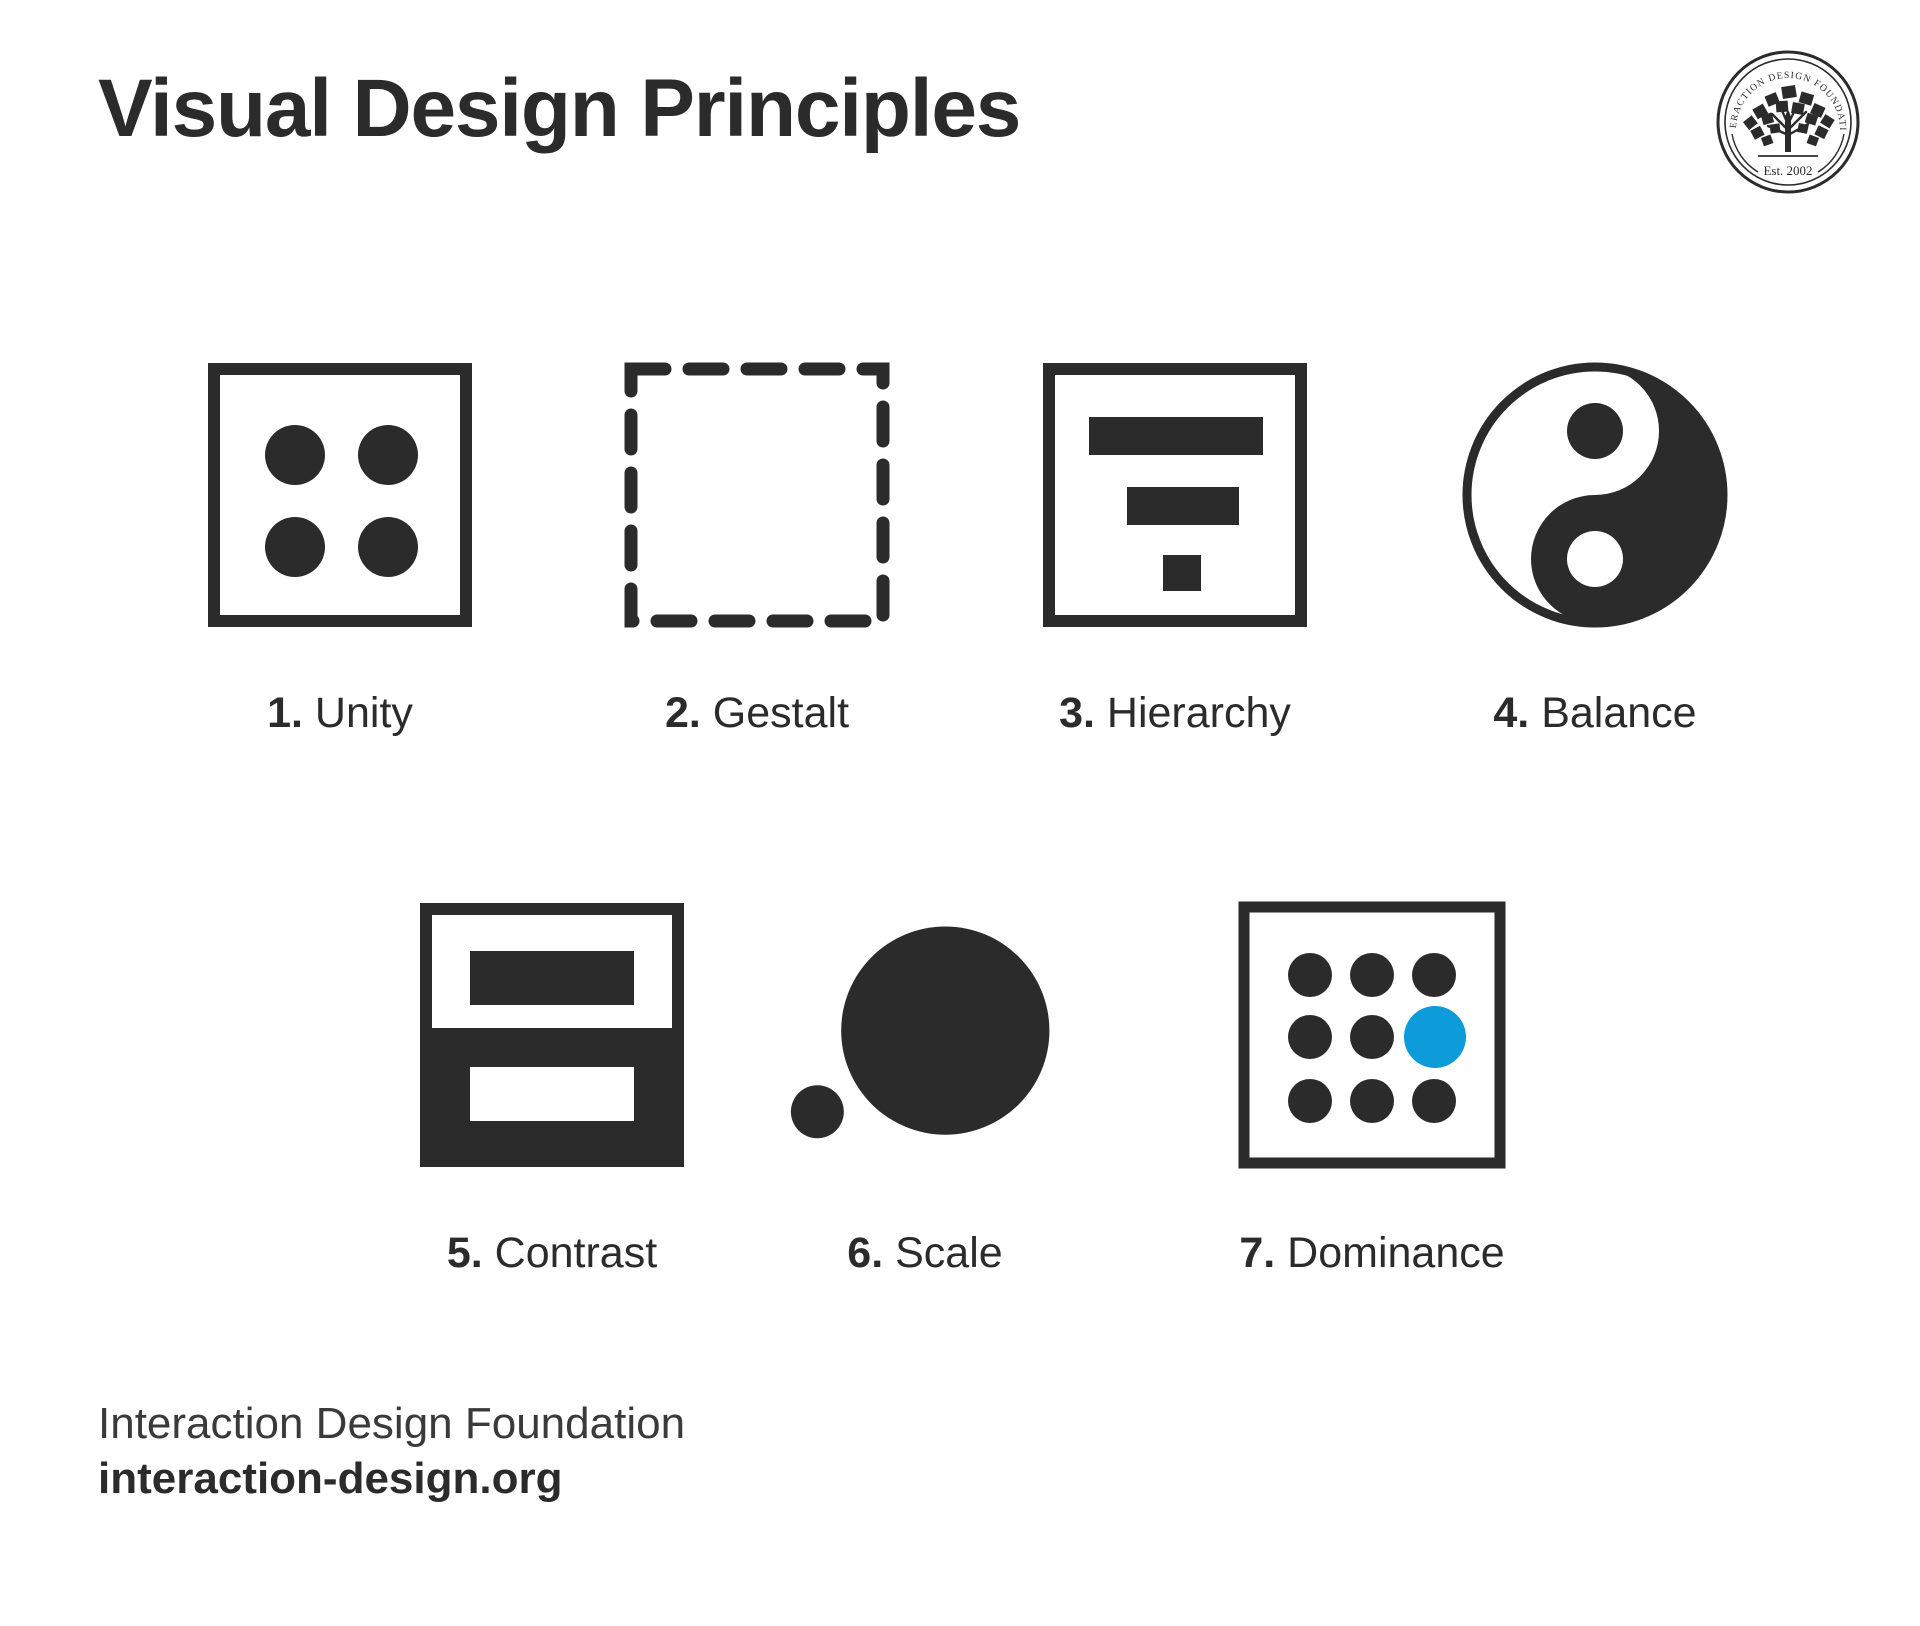 This screenshot has width=1920, height=1626. What do you see at coordinates (1787, 170) in the screenshot?
I see `logo-established-text: Est. 2002` at bounding box center [1787, 170].